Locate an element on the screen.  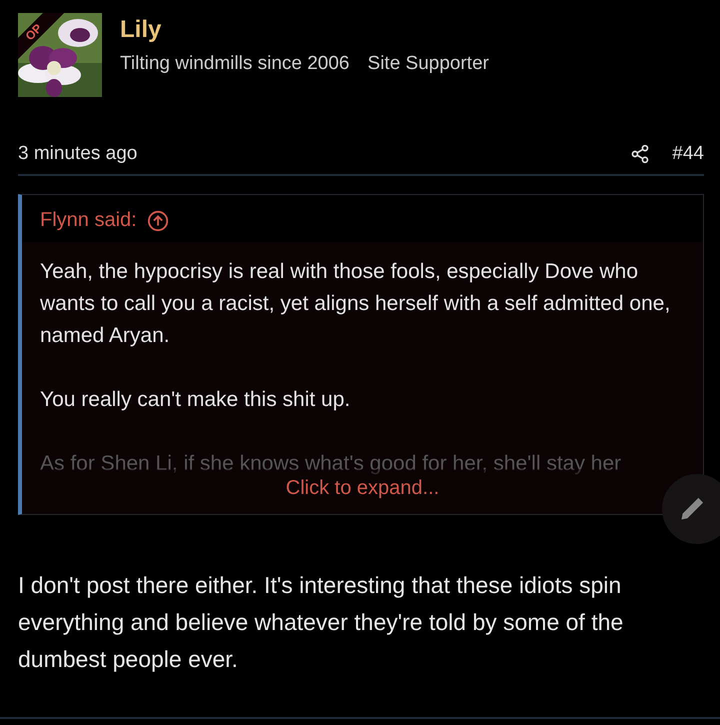
edit-button is located at coordinates (691, 509).